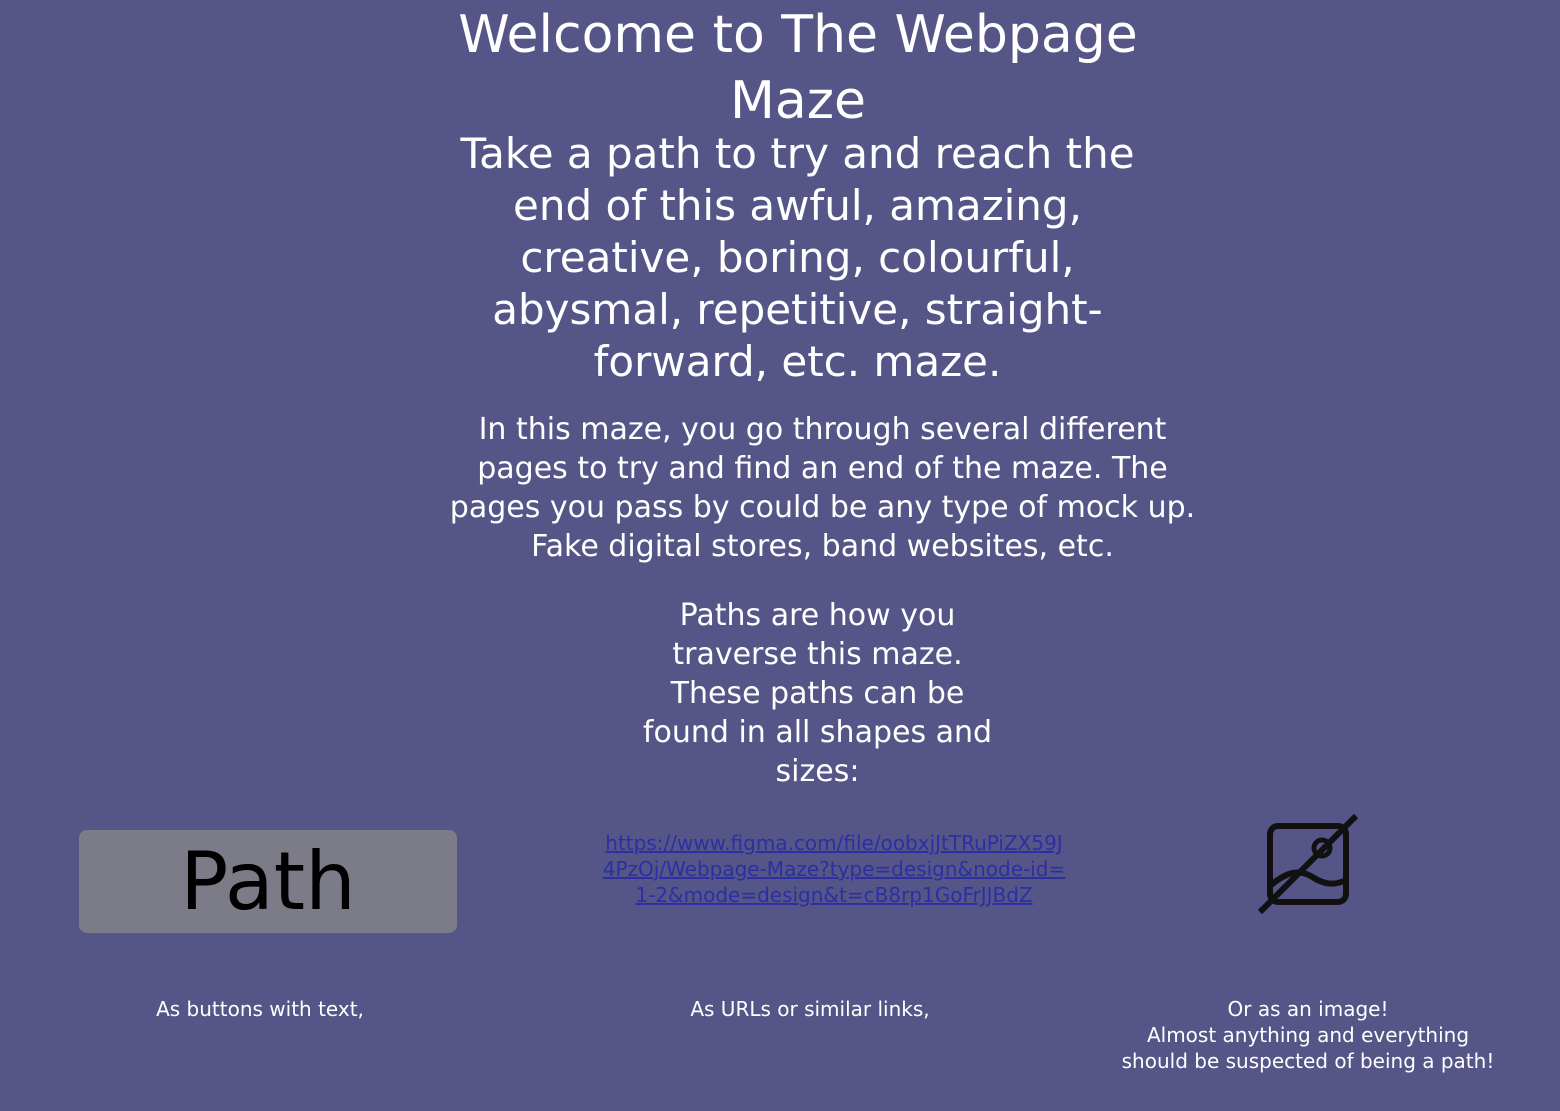 This screenshot has height=1111, width=1560. What do you see at coordinates (260, 1009) in the screenshot?
I see `button-caption: As buttons with text,` at bounding box center [260, 1009].